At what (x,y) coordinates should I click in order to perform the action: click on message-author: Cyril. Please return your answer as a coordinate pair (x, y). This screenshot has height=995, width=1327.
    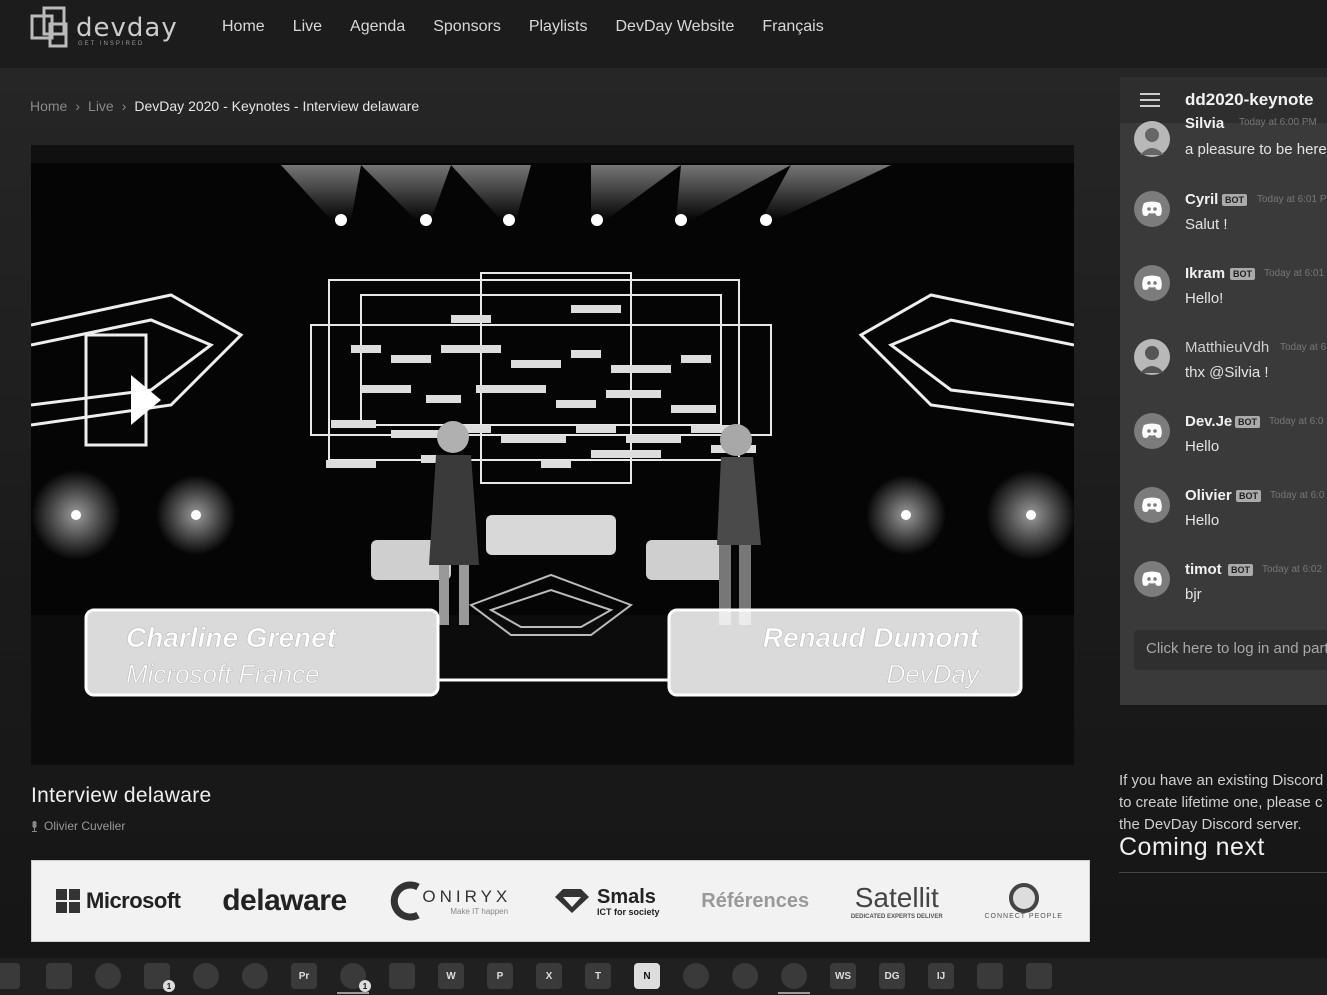
    Looking at the image, I should click on (1202, 199).